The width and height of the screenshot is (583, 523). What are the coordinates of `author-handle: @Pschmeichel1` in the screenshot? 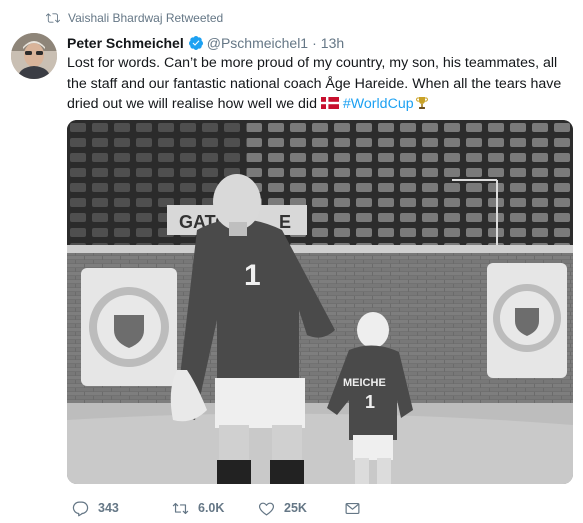 It's located at (257, 43).